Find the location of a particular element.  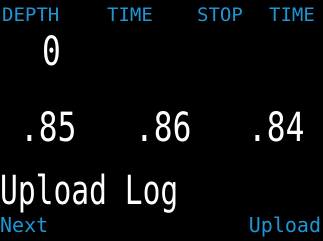

sensor-reading-1: .85 is located at coordinates (48, 128).